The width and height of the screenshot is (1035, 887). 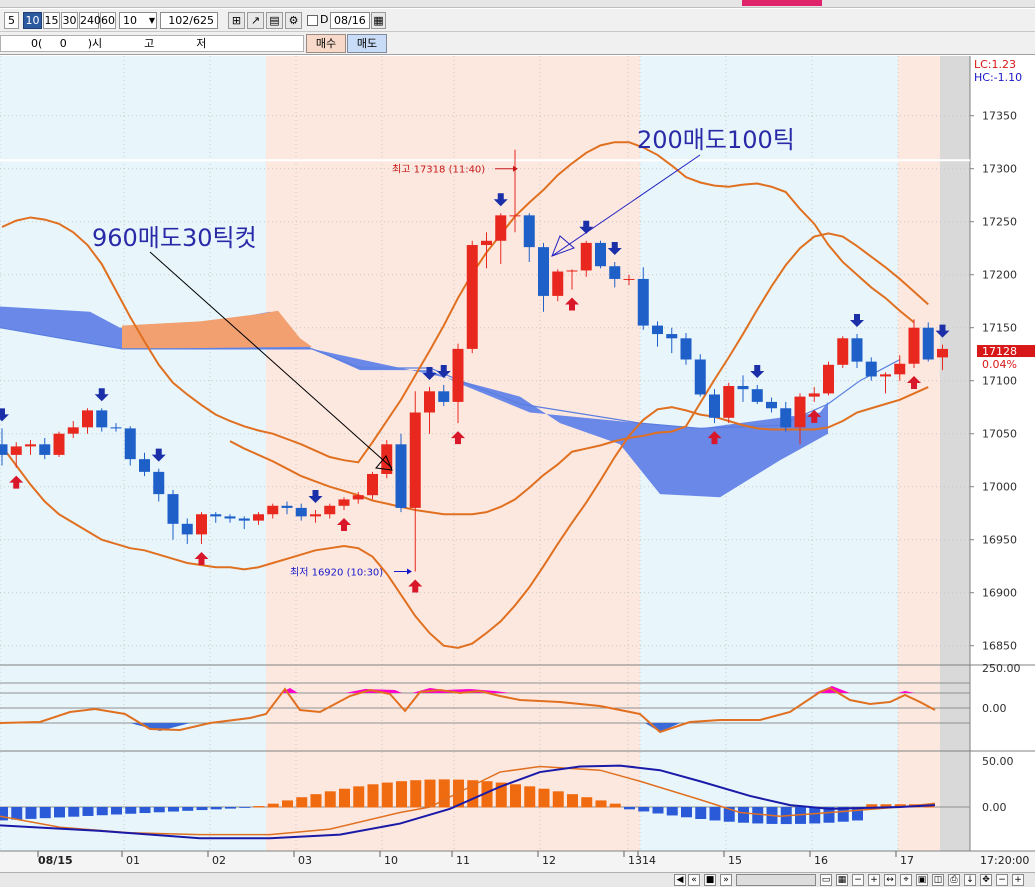 What do you see at coordinates (999, 593) in the screenshot?
I see `price-tick-label: 16900` at bounding box center [999, 593].